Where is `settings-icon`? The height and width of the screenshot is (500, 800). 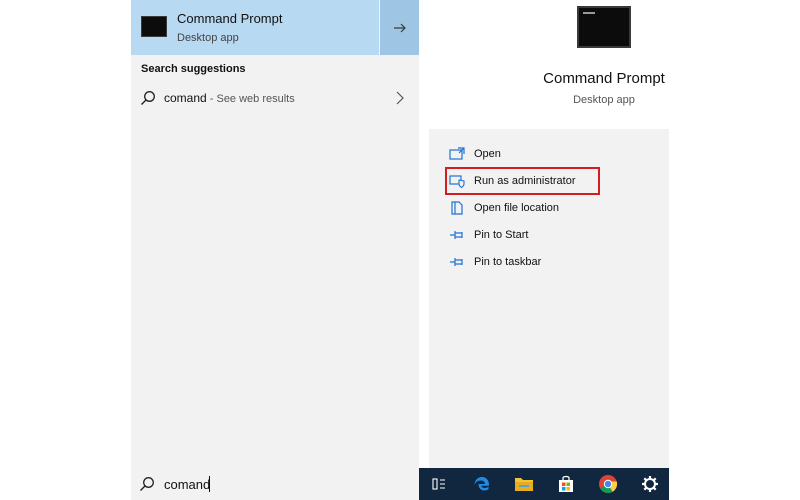 settings-icon is located at coordinates (650, 484).